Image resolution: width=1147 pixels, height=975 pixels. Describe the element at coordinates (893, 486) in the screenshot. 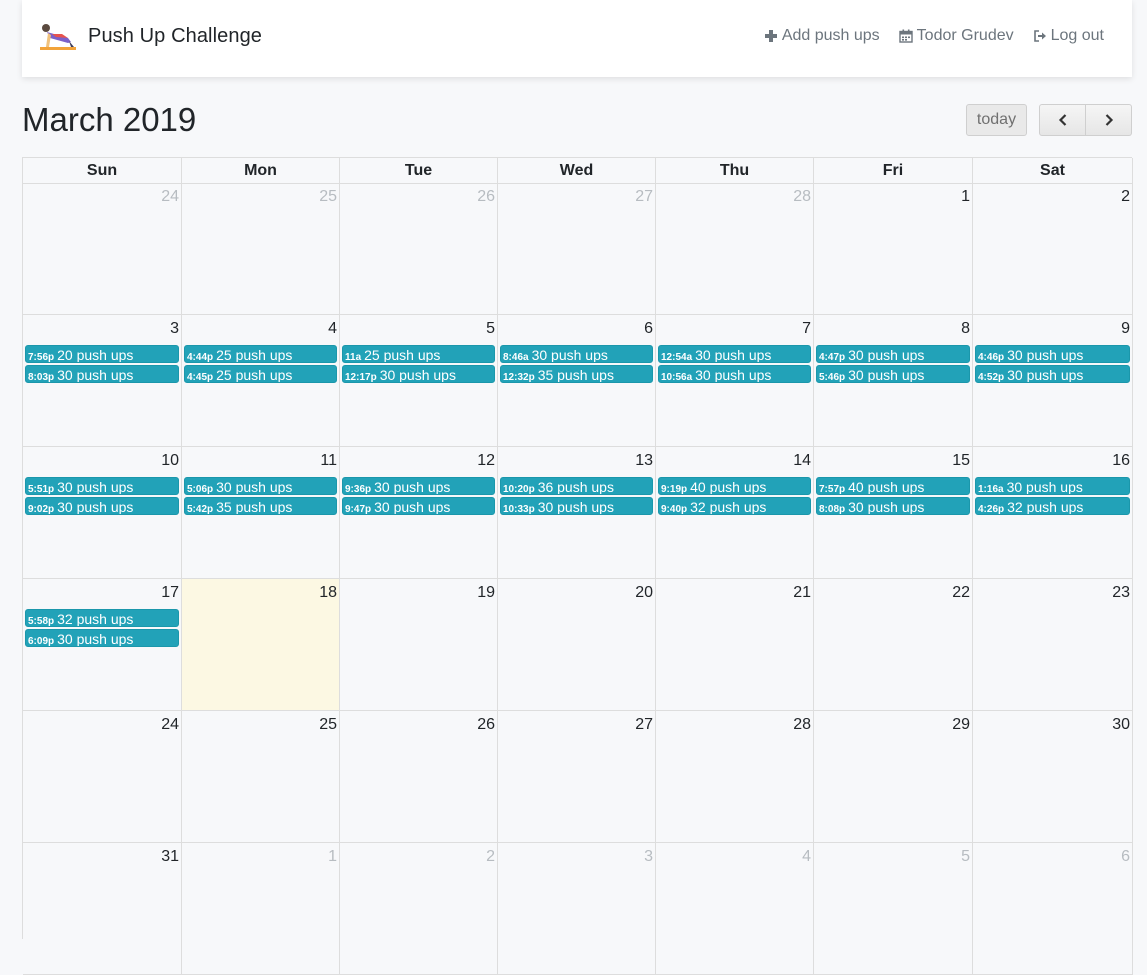

I see `calendar-event: 7:57p 40 push ups` at that location.